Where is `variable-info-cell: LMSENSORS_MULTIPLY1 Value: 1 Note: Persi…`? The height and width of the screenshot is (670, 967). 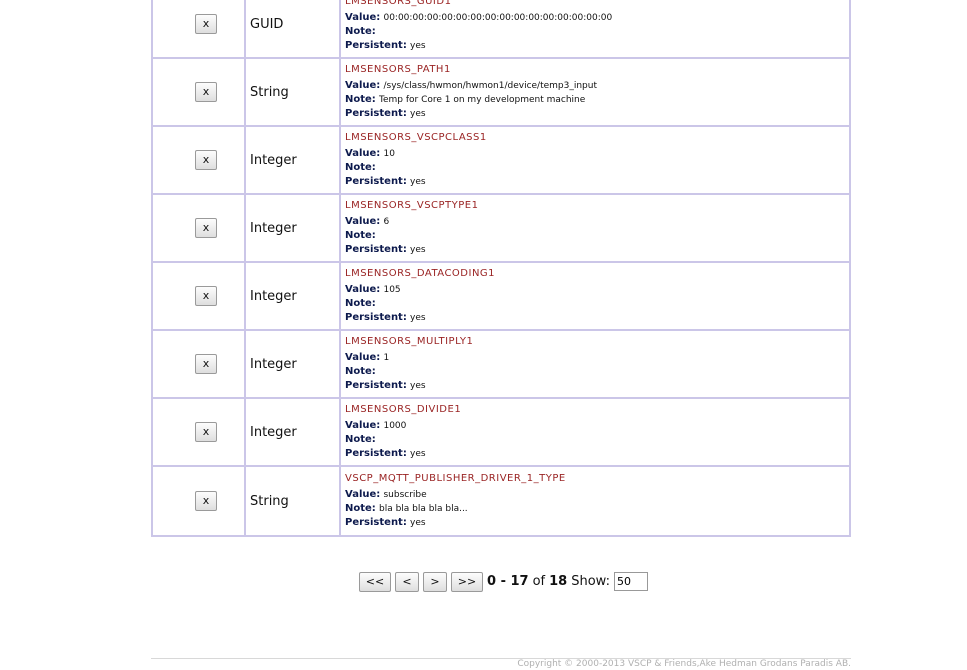
variable-info-cell: LMSENSORS_MULTIPLY1 Value: 1 Note: Persi… is located at coordinates (595, 365).